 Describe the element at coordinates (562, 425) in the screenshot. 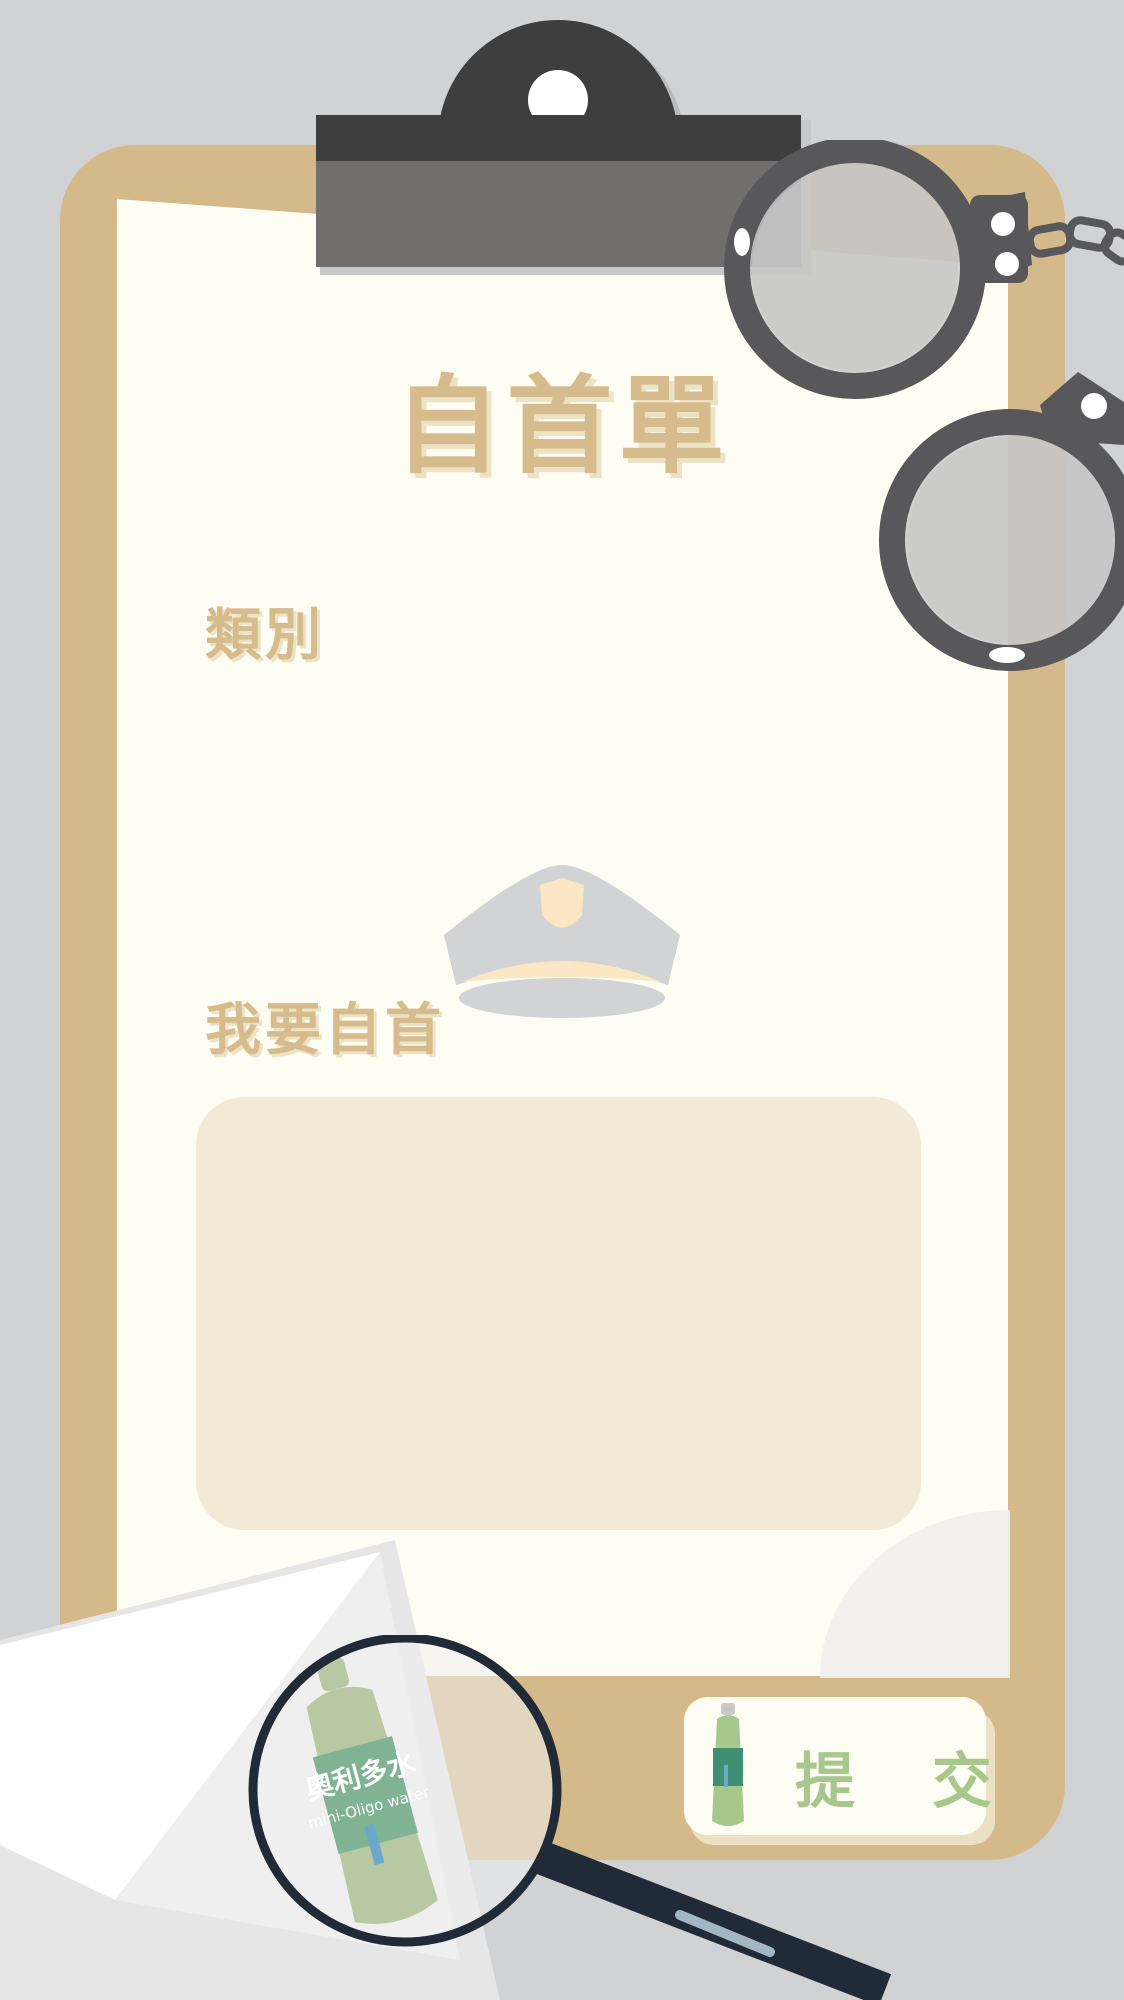

I see `page-title: 自首單` at that location.